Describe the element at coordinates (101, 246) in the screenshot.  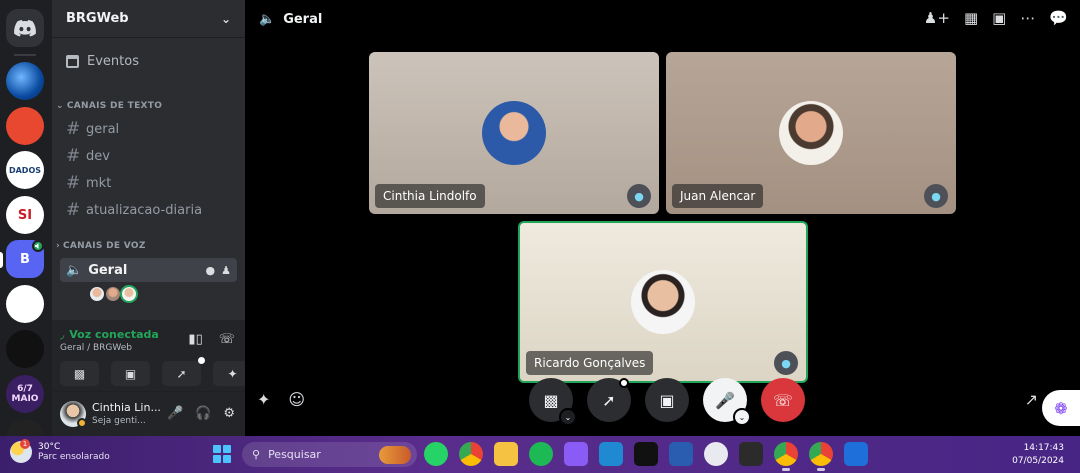
I see `voice-category-header: › CANAIS DE VOZ` at that location.